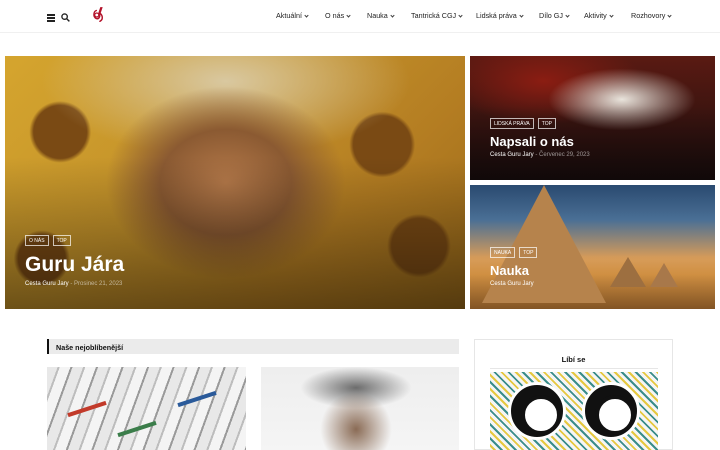 Image resolution: width=720 pixels, height=450 pixels. I want to click on divider, so click(574, 368).